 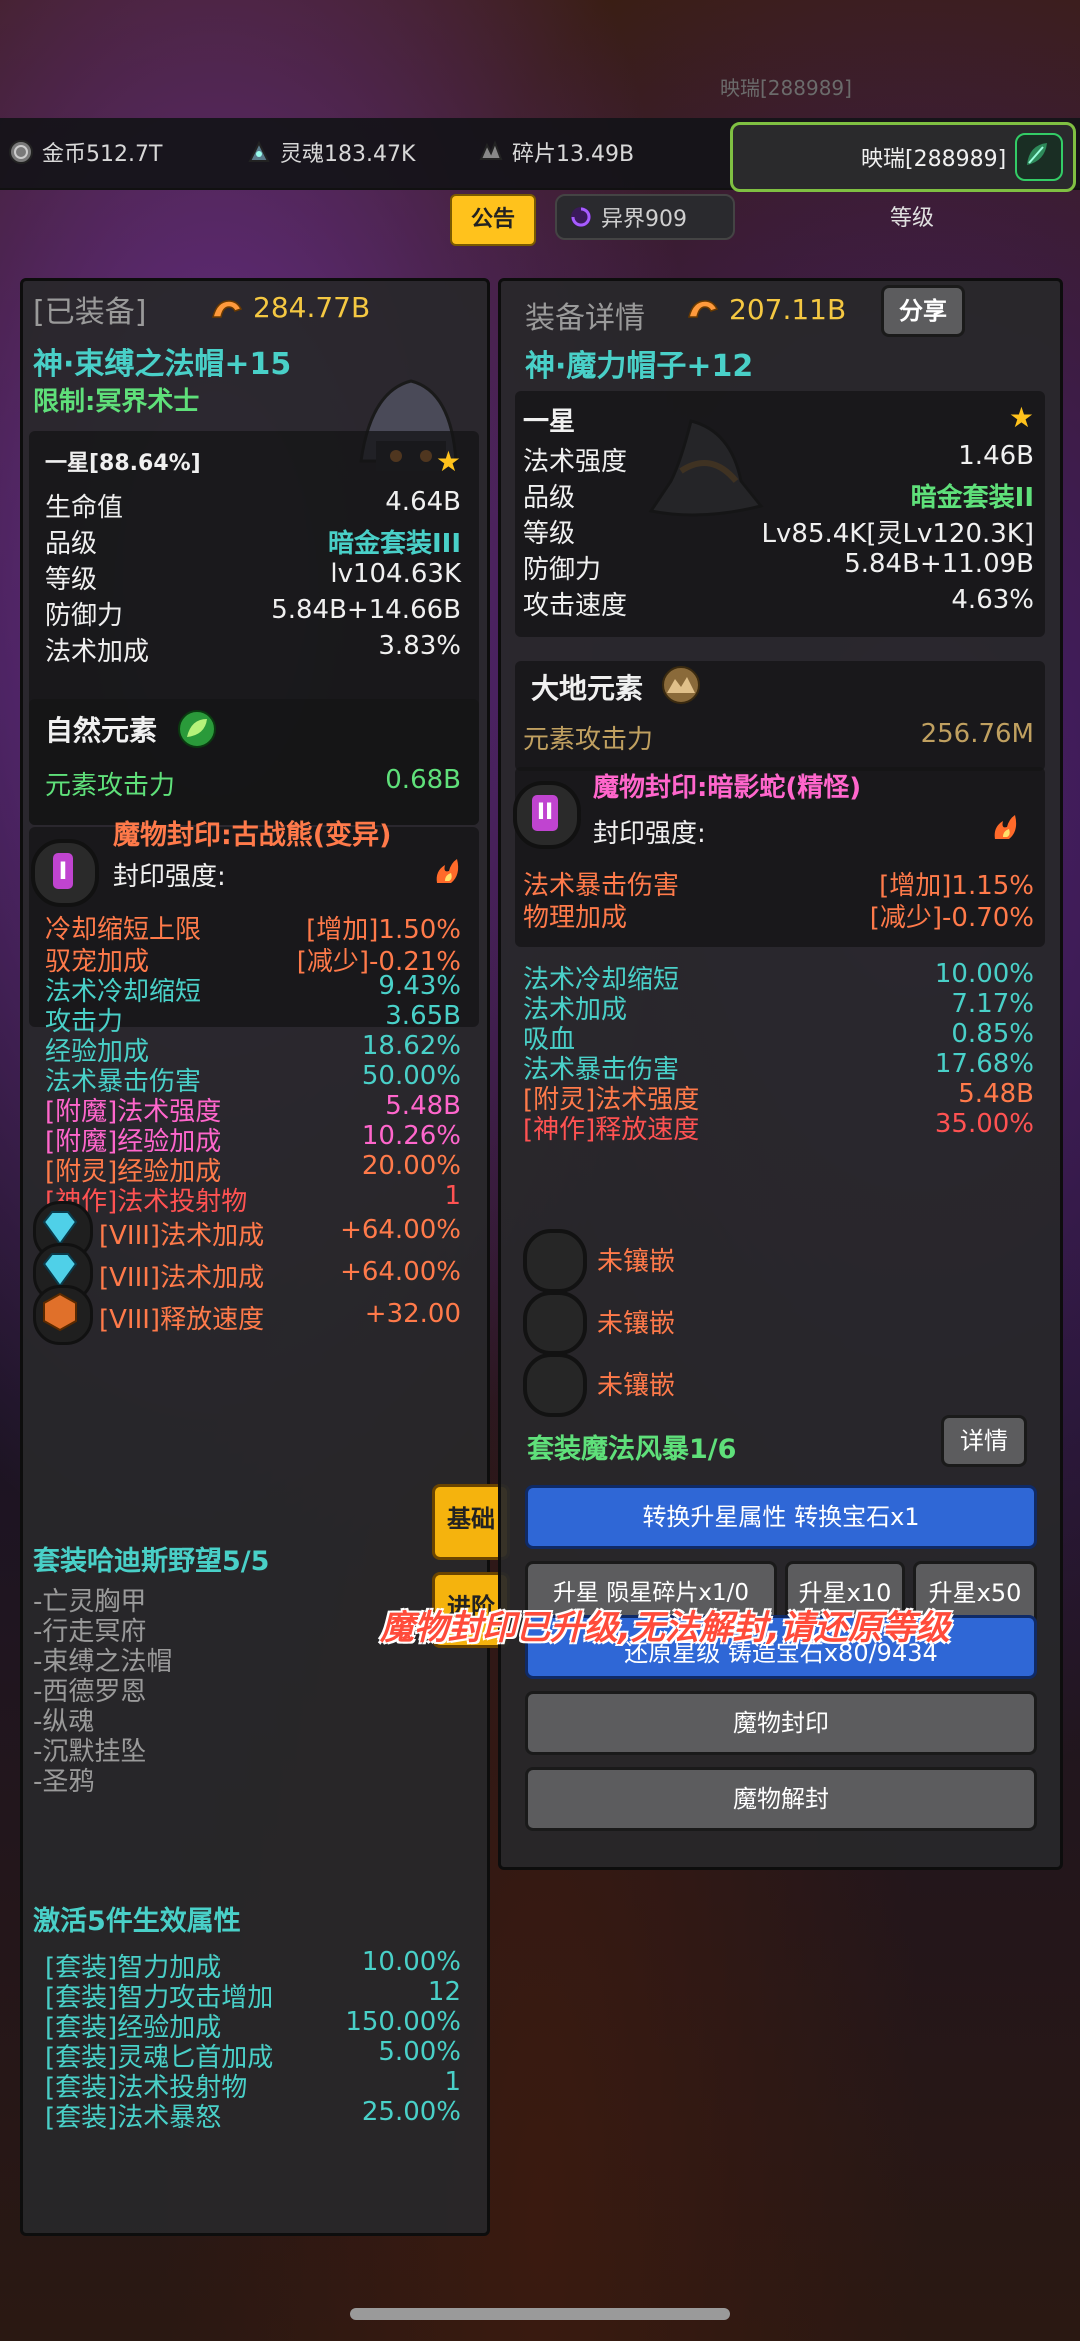 I want to click on detail-base-stat-key: 攻击速度, so click(x=575, y=606).